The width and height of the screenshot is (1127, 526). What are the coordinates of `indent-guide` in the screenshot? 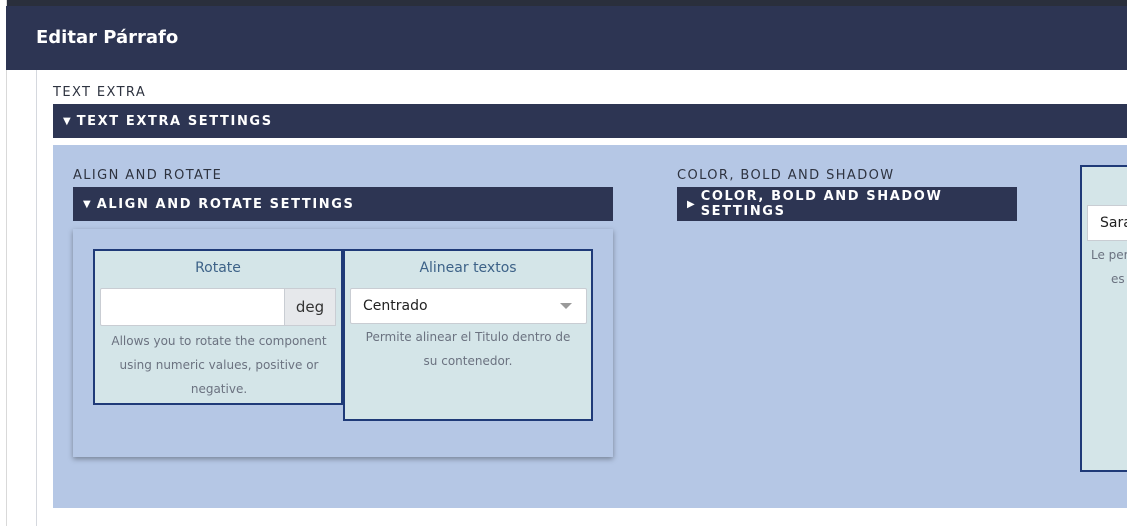 It's located at (36, 298).